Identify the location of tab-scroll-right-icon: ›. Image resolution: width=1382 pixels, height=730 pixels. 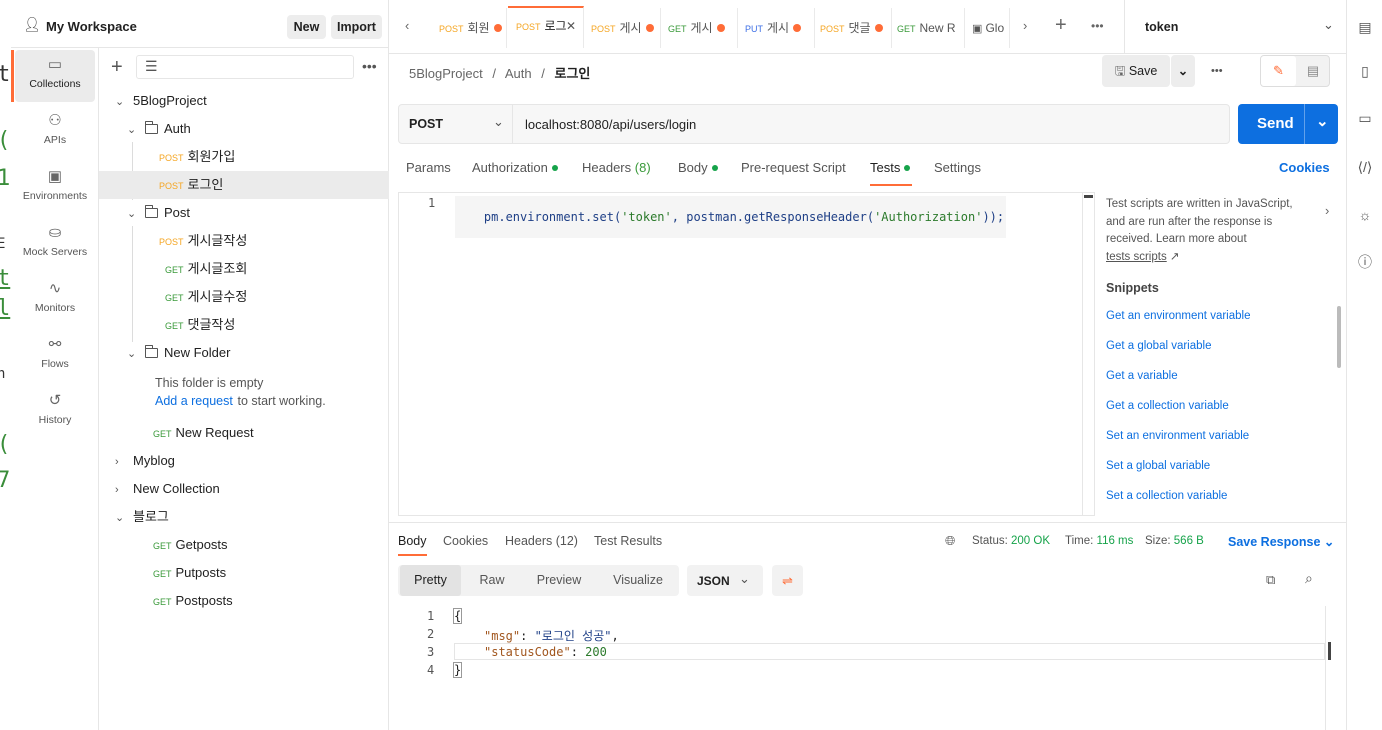
(1025, 25).